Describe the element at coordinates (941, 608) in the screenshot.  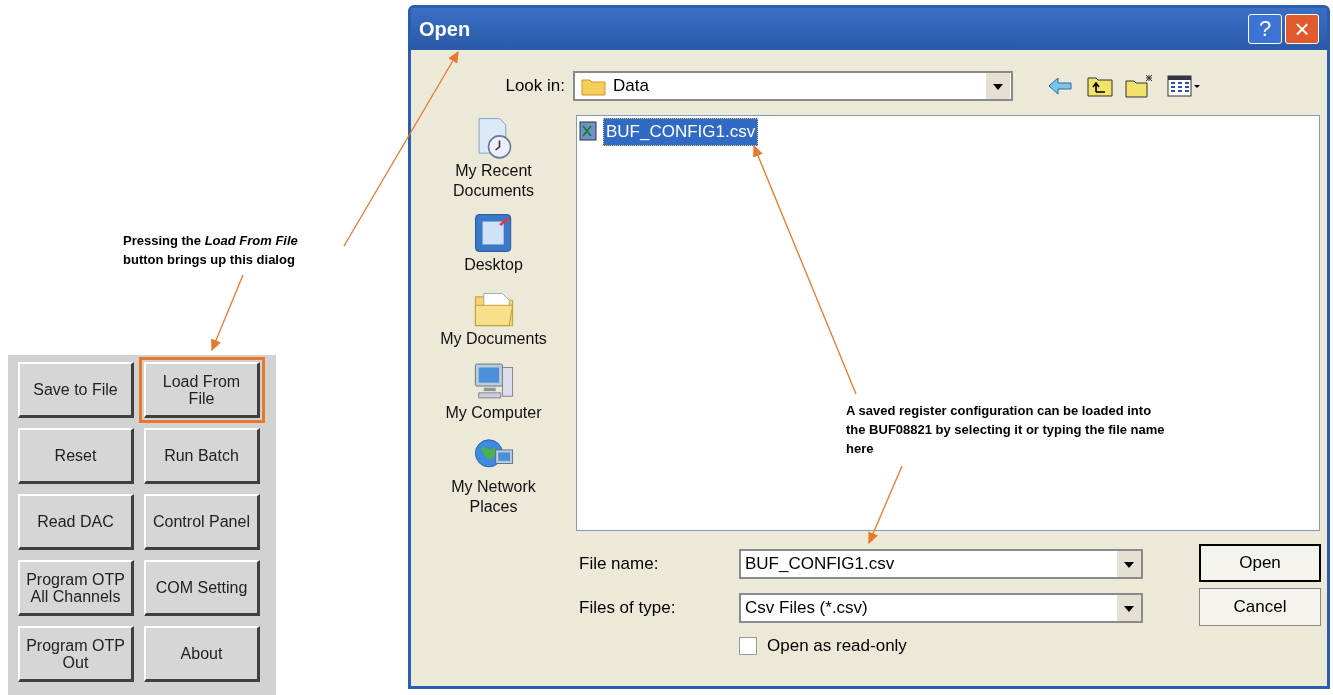
I see `file-type-dropdown: Csv Files (*.csv)` at that location.